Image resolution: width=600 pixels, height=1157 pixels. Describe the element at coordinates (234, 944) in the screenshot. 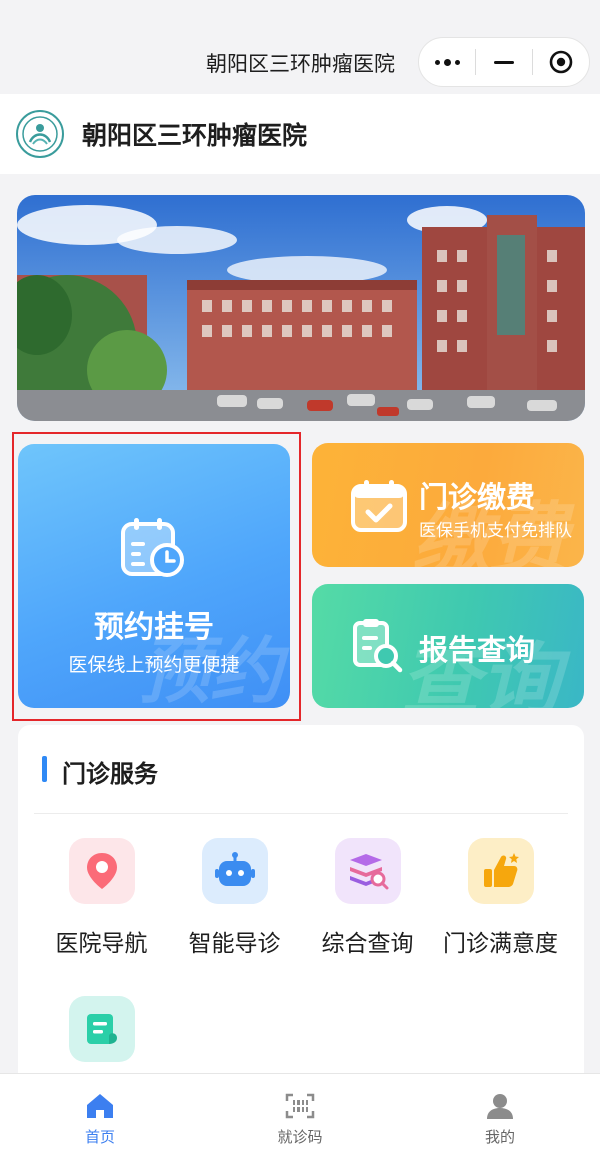

I see `service-item-label: 智能导诊` at that location.